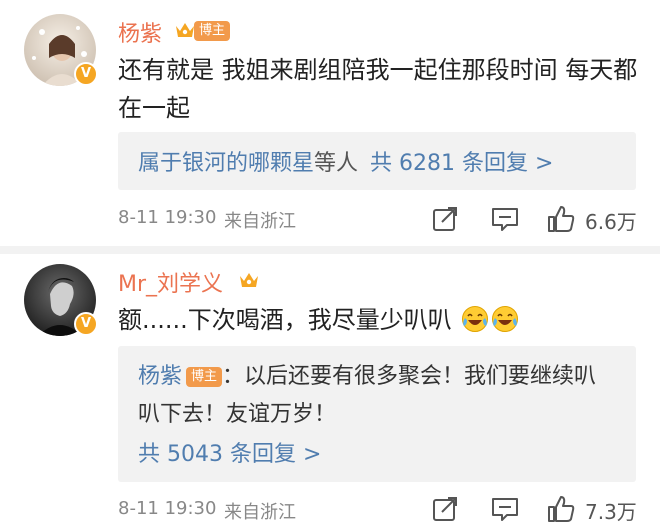  What do you see at coordinates (170, 282) in the screenshot?
I see `username: Mr_刘学义` at bounding box center [170, 282].